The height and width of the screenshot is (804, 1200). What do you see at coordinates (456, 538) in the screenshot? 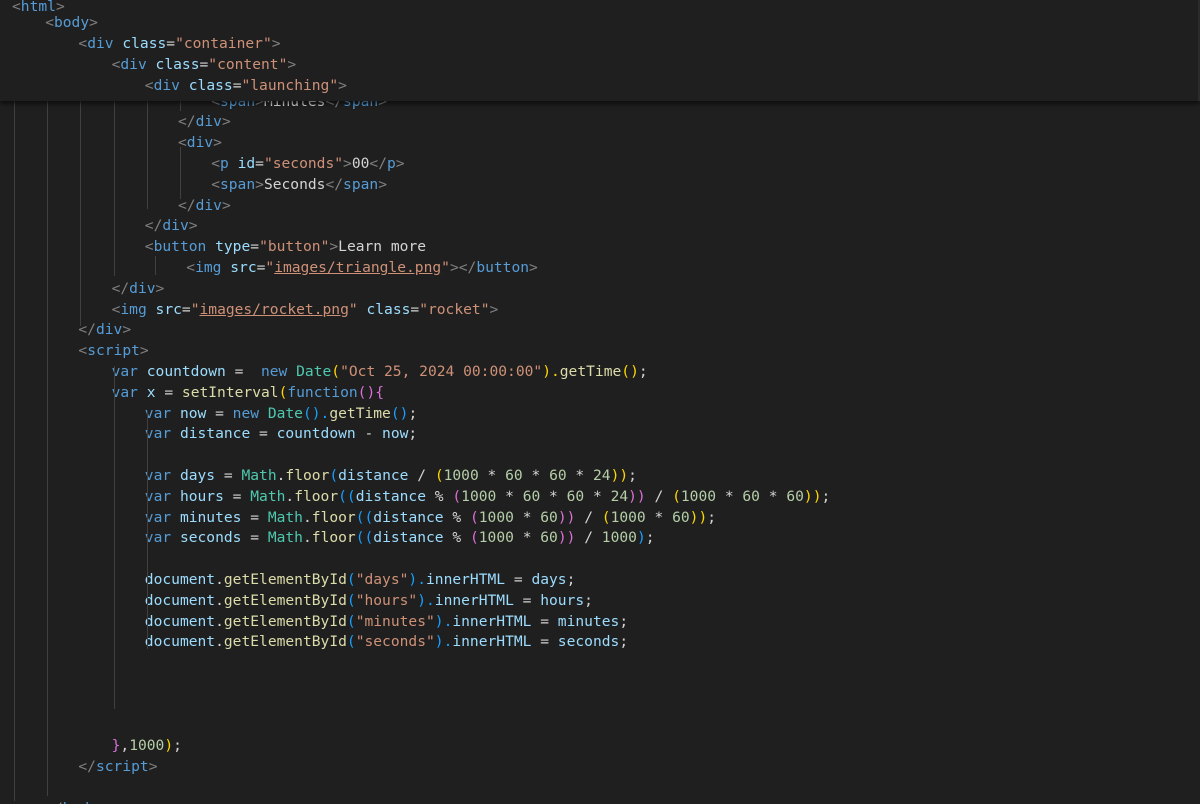
I see `code-token: %` at bounding box center [456, 538].